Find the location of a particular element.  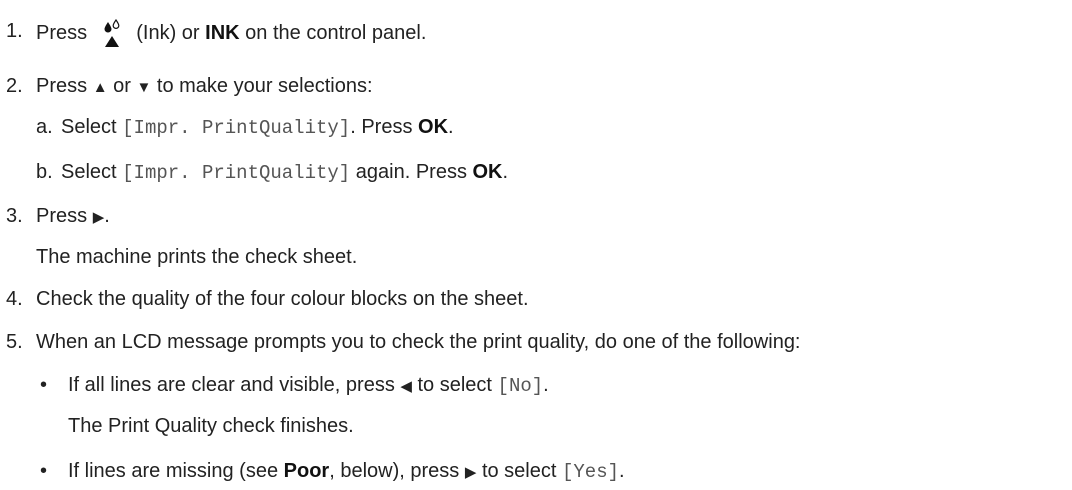

step-text: again. Press is located at coordinates (411, 172).